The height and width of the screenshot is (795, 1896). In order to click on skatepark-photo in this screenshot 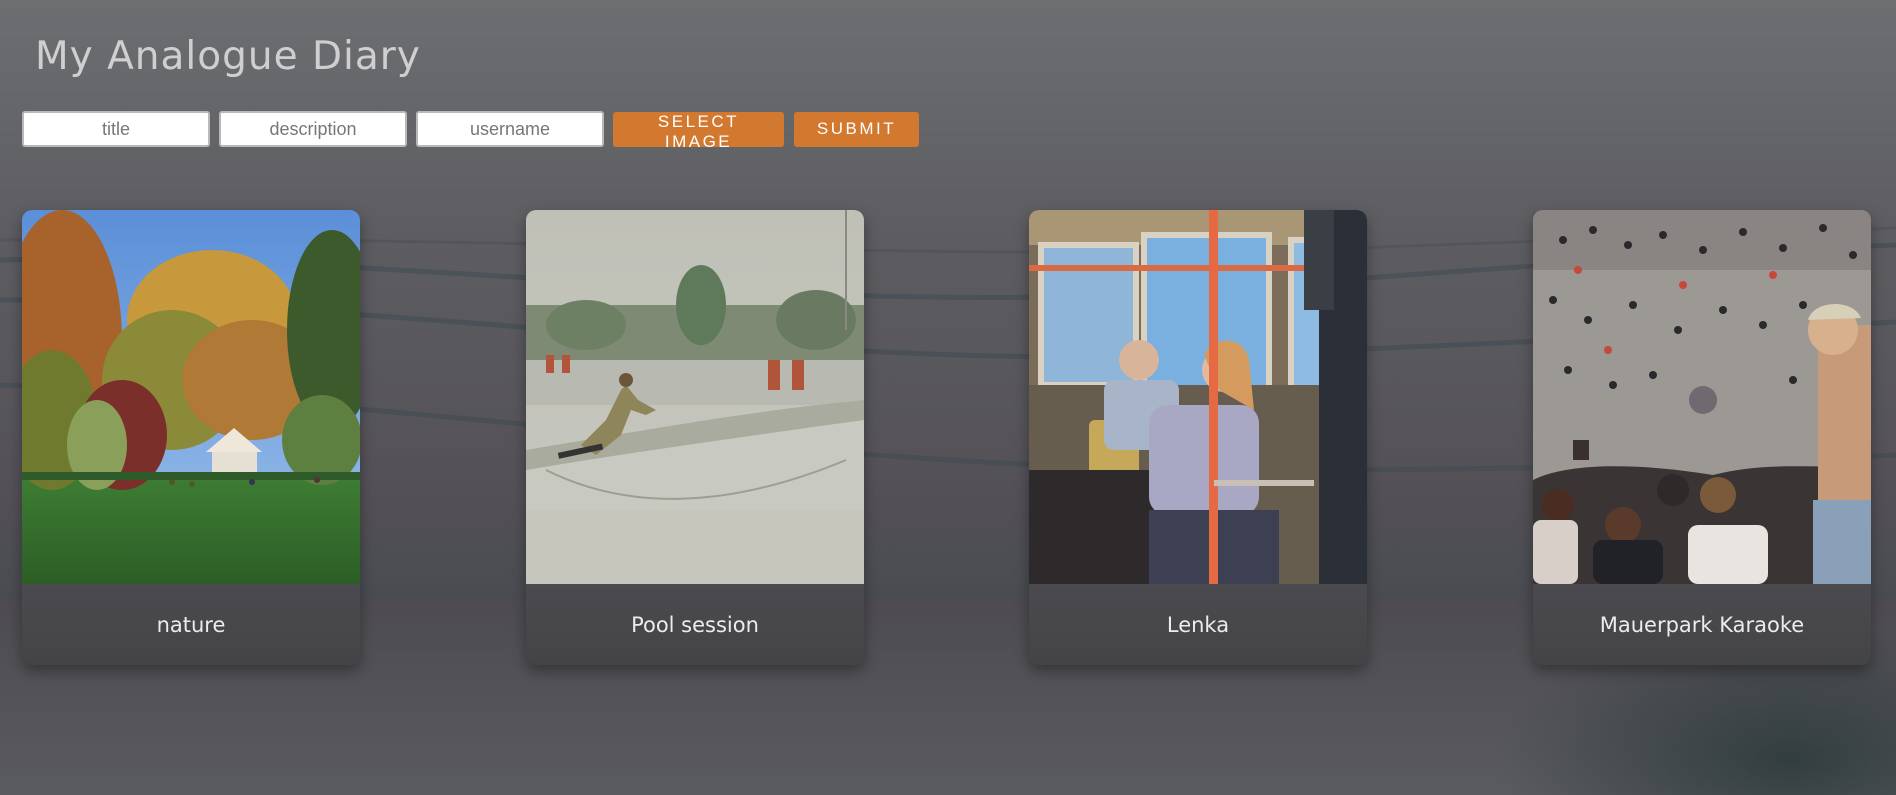, I will do `click(695, 397)`.